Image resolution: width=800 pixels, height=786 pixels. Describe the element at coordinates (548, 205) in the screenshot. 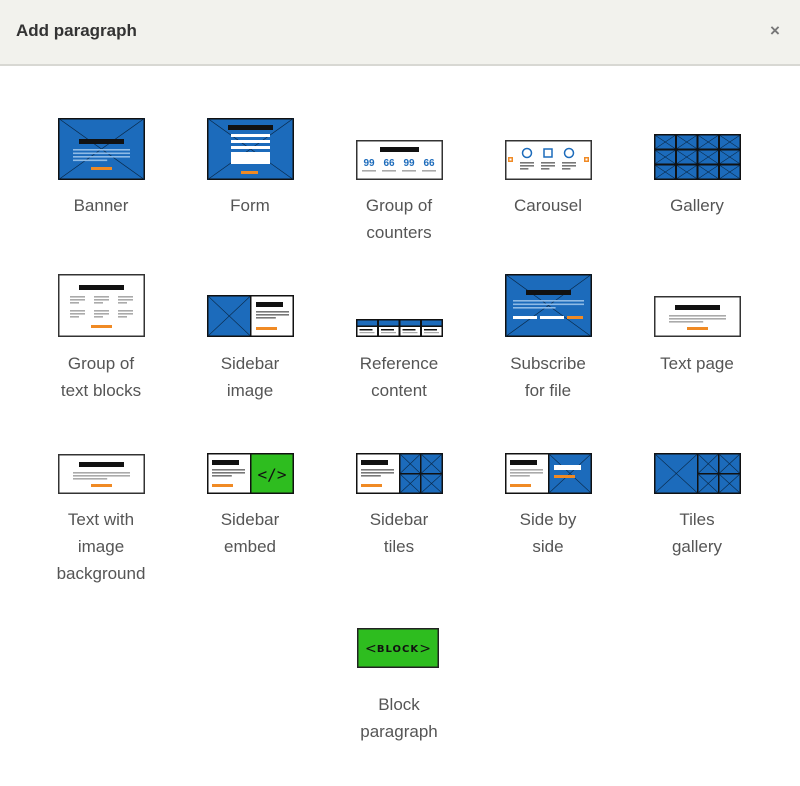

I see `paragraph-type-label: Carousel` at that location.